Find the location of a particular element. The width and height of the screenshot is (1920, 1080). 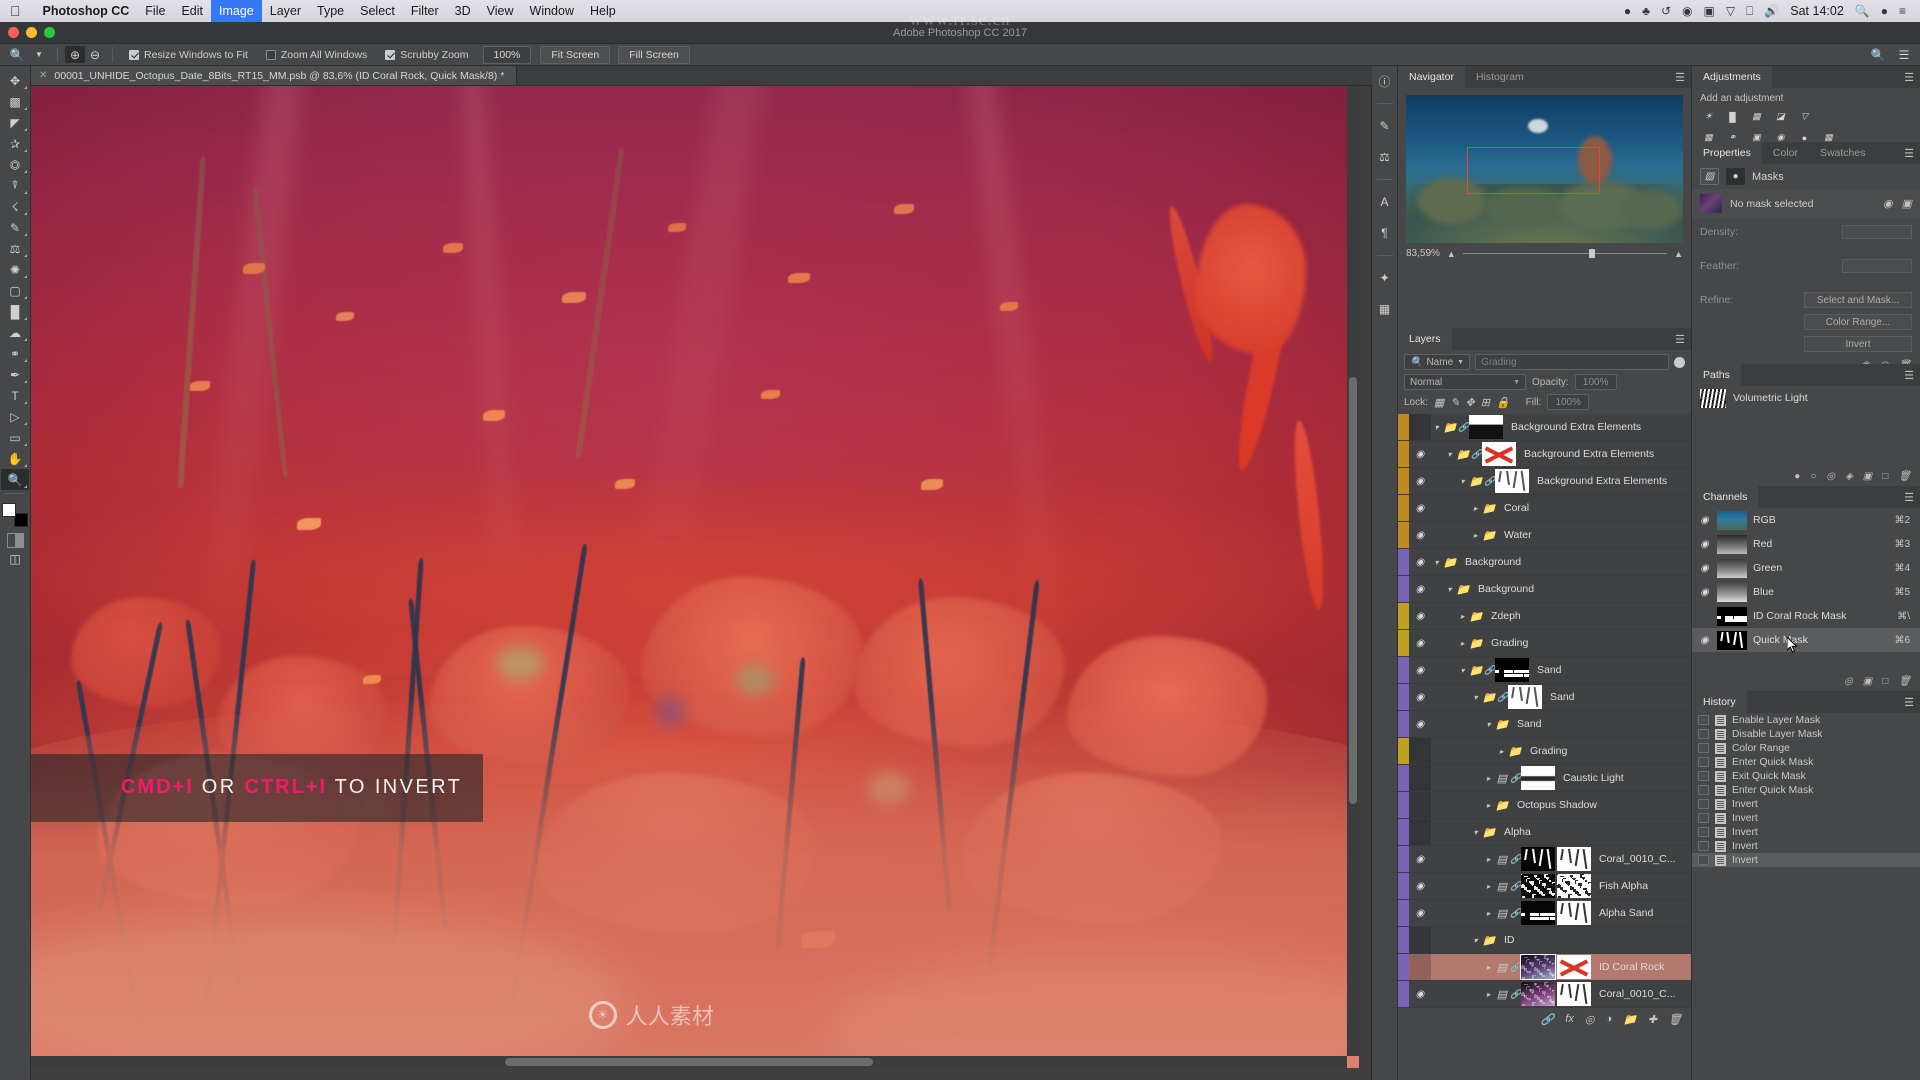

layer-visibility-toggle is located at coordinates (1420, 751).